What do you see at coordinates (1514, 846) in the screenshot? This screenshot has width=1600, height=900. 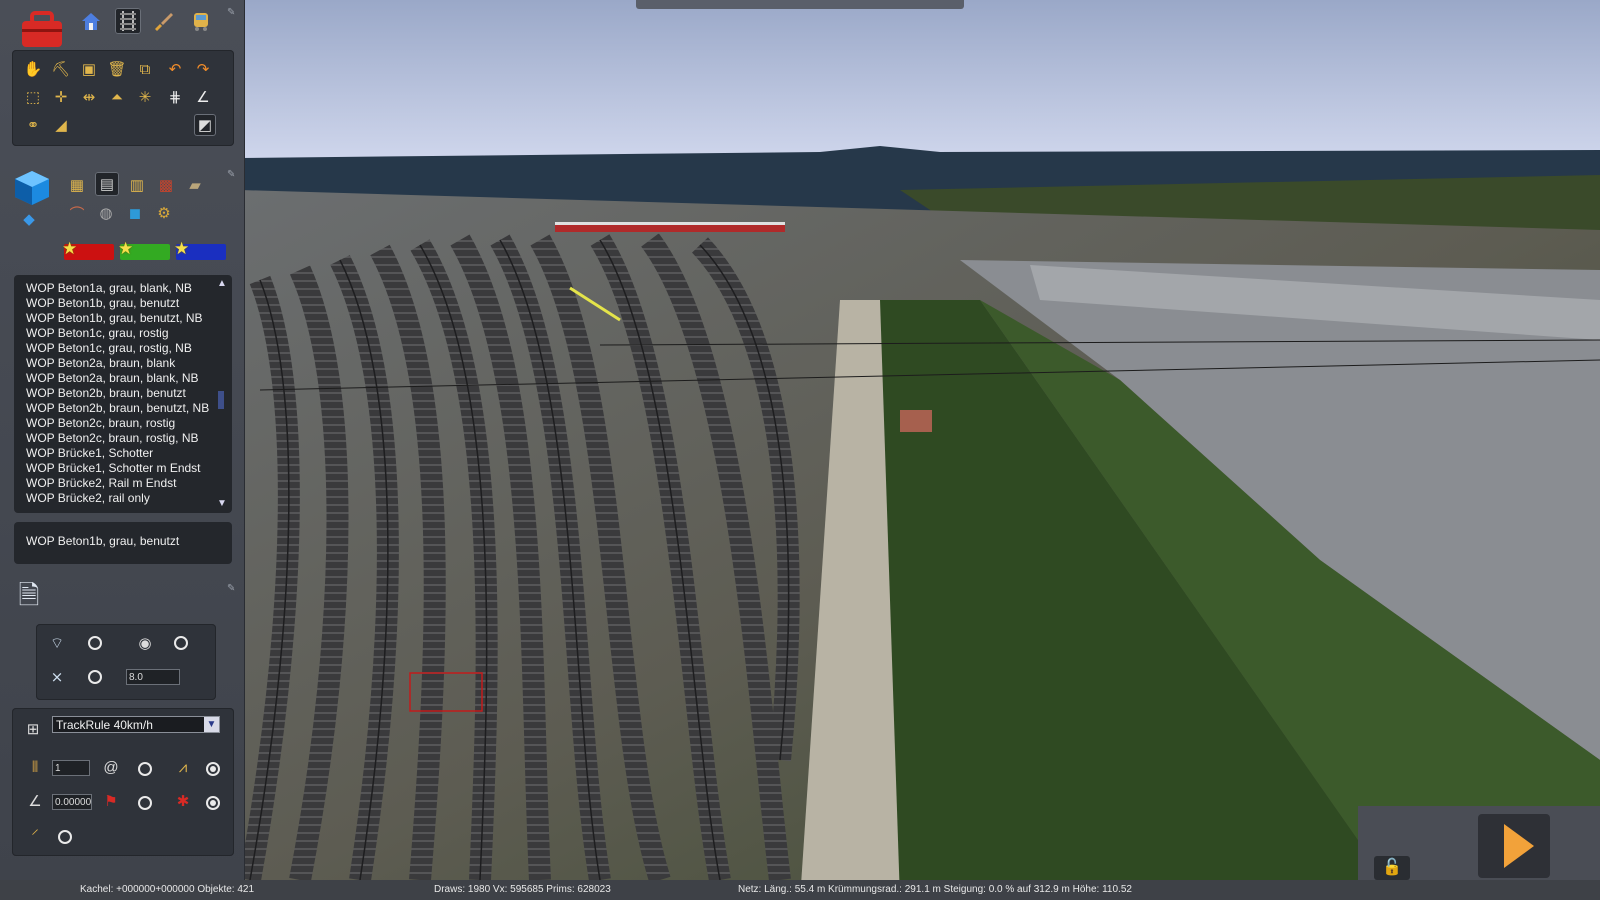 I see `play-button` at bounding box center [1514, 846].